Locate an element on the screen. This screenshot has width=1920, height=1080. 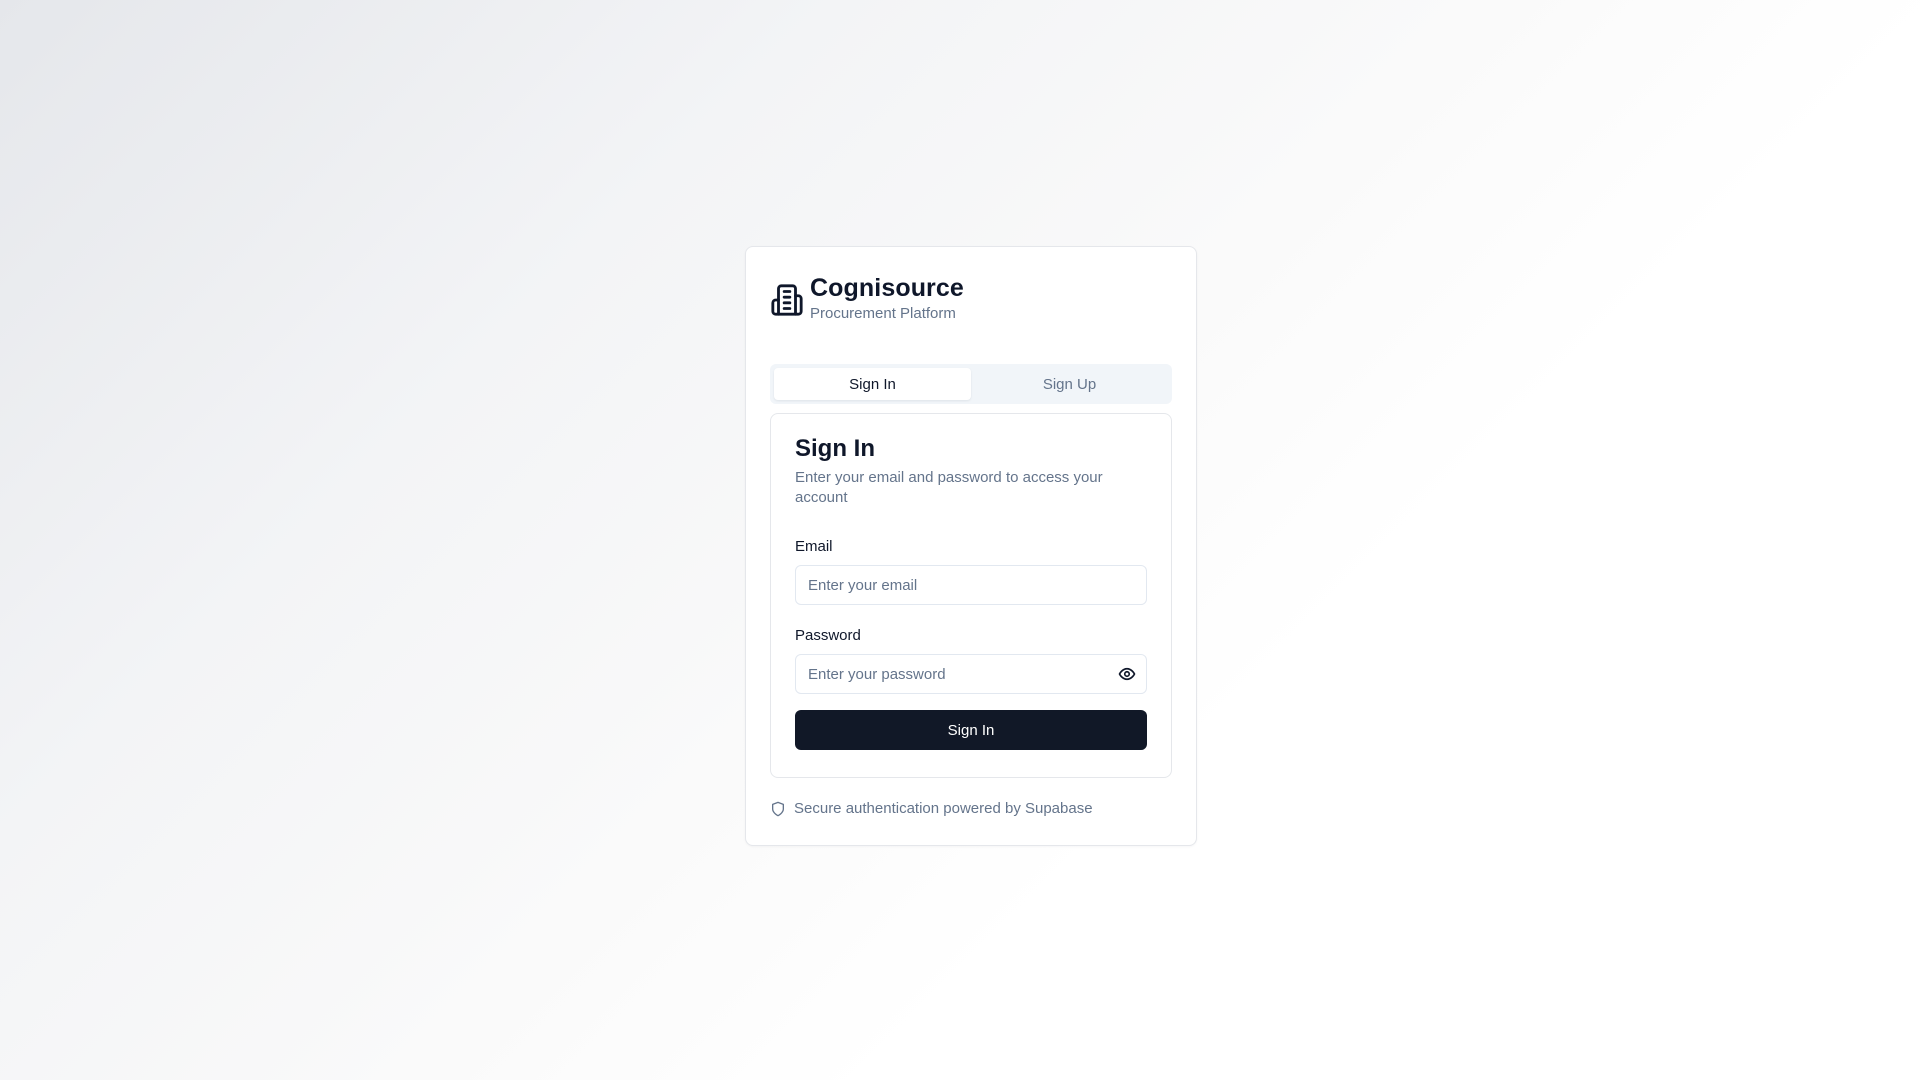
brand-header: Cognisource Procurement Platform is located at coordinates (867, 298).